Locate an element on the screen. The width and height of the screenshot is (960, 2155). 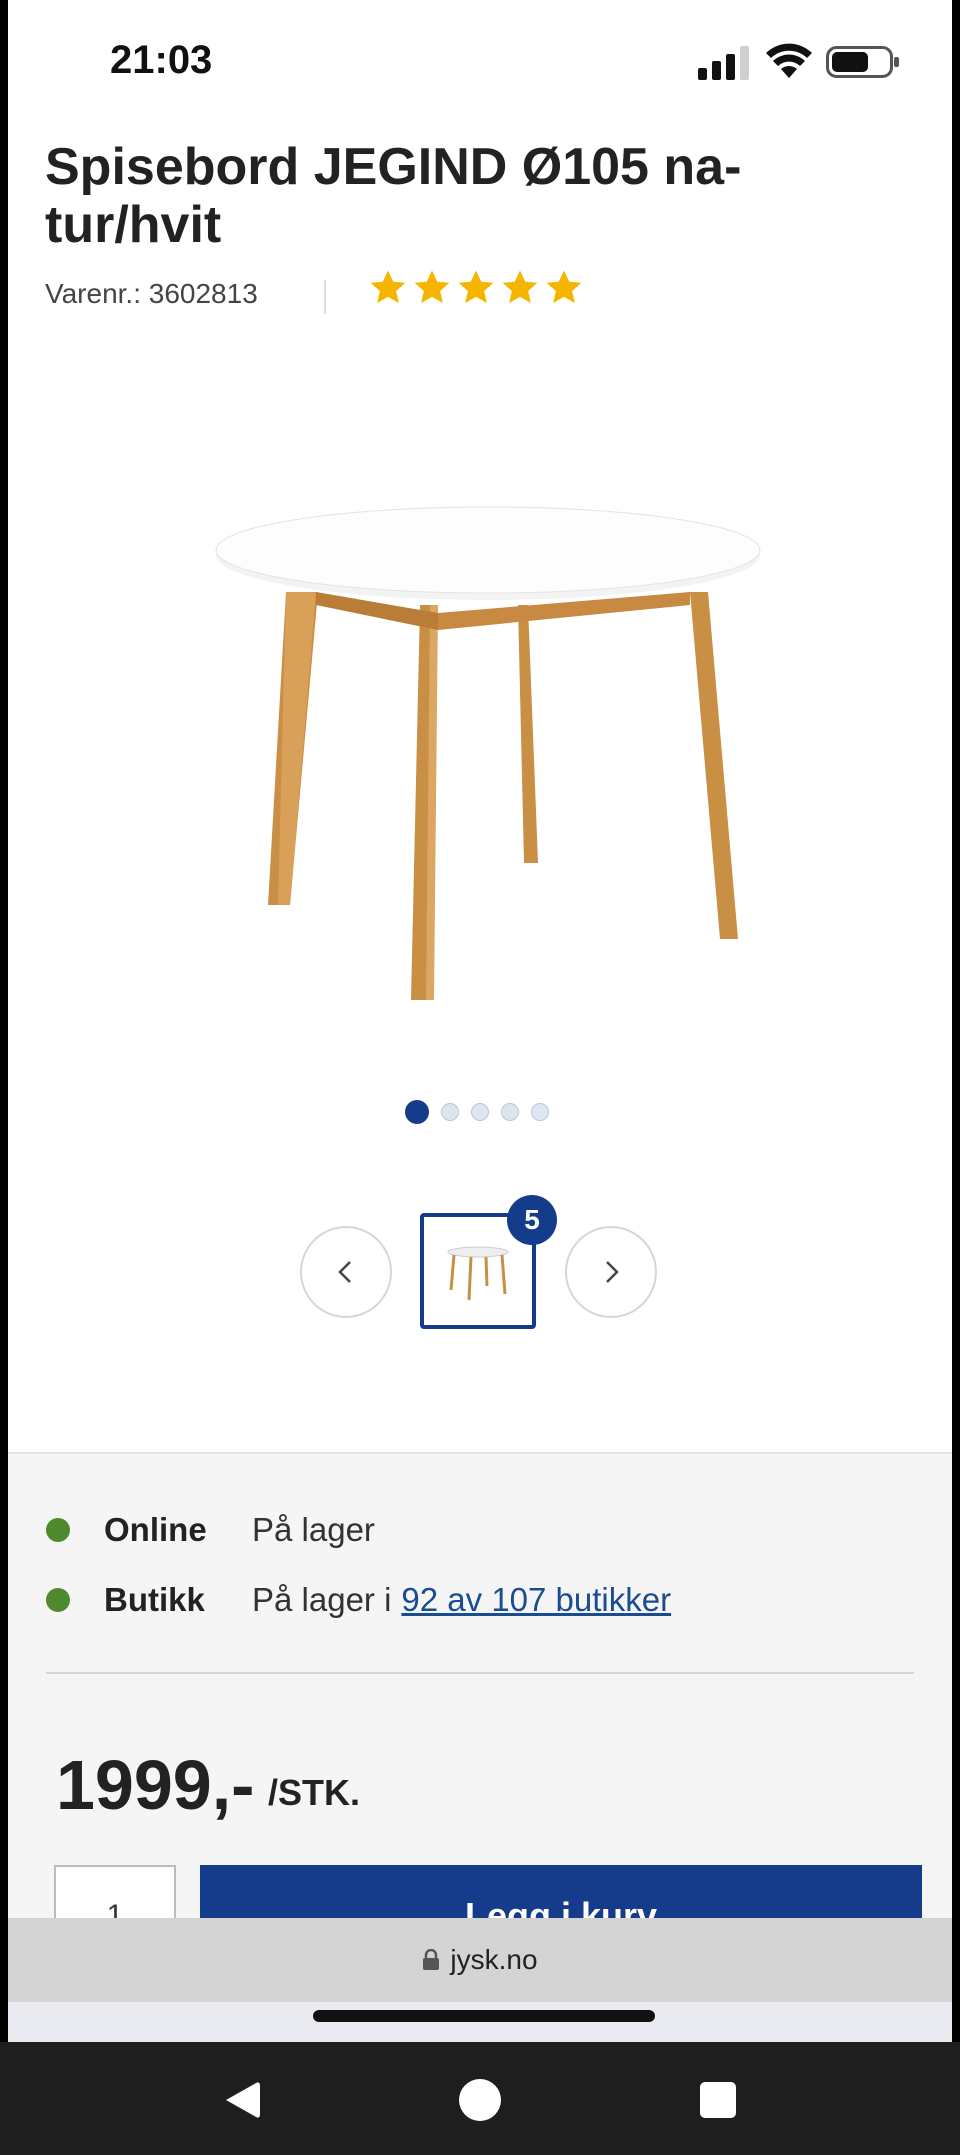
product-price: 1999,- is located at coordinates (155, 1785).